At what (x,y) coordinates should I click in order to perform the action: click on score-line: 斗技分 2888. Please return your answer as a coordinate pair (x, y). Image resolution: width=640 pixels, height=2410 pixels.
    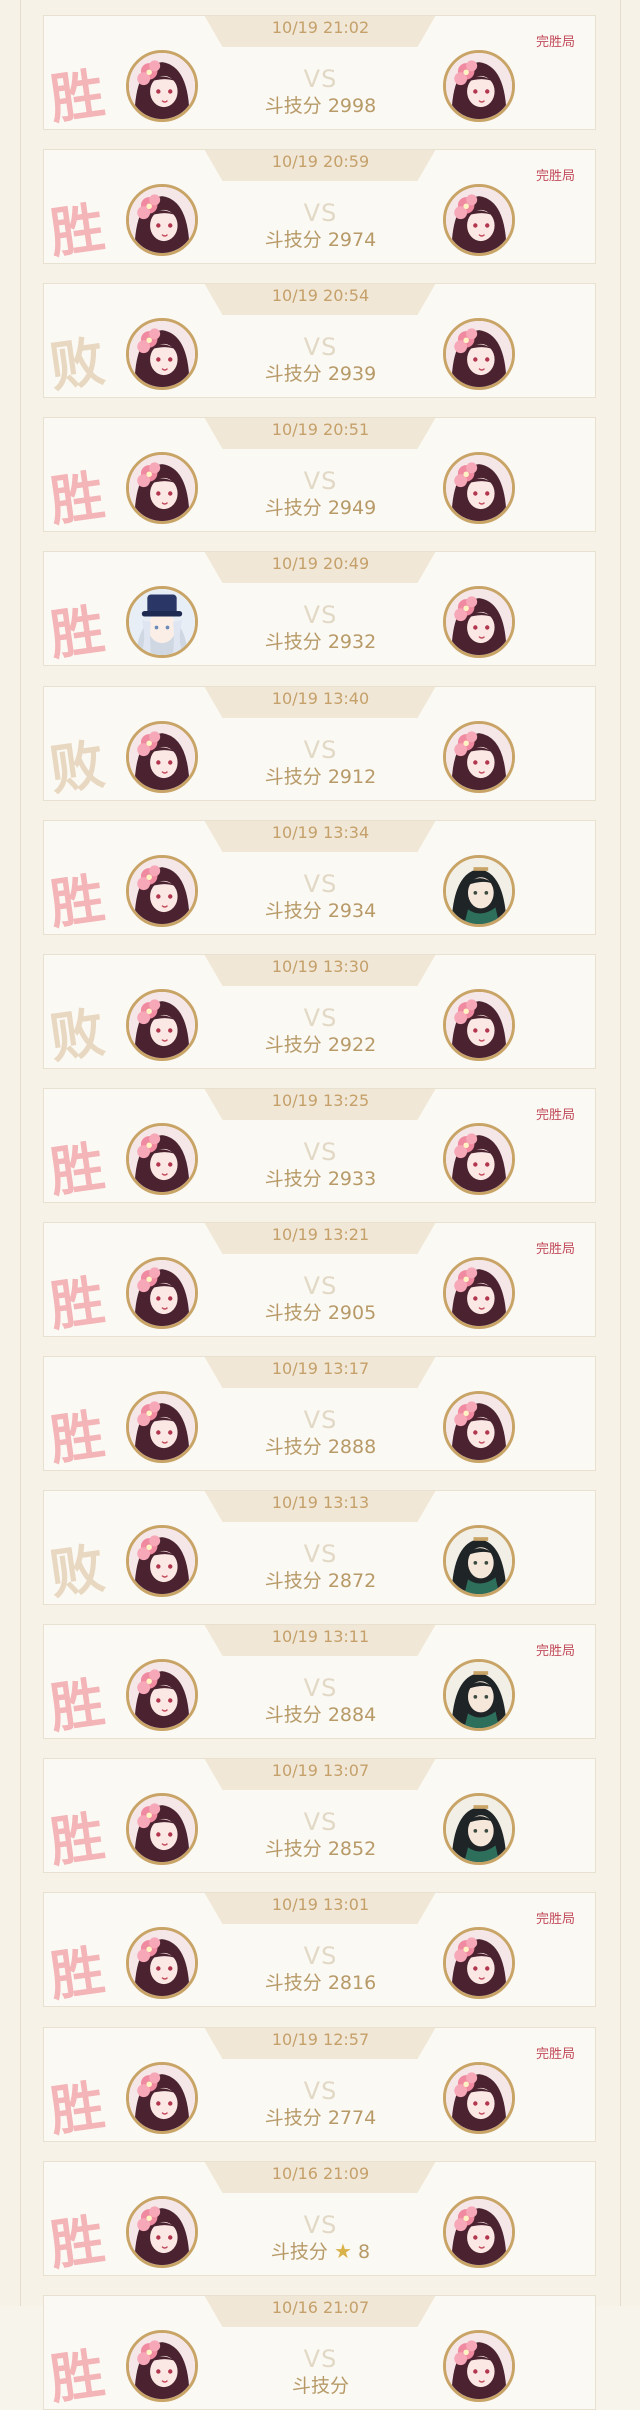
    Looking at the image, I should click on (319, 1445).